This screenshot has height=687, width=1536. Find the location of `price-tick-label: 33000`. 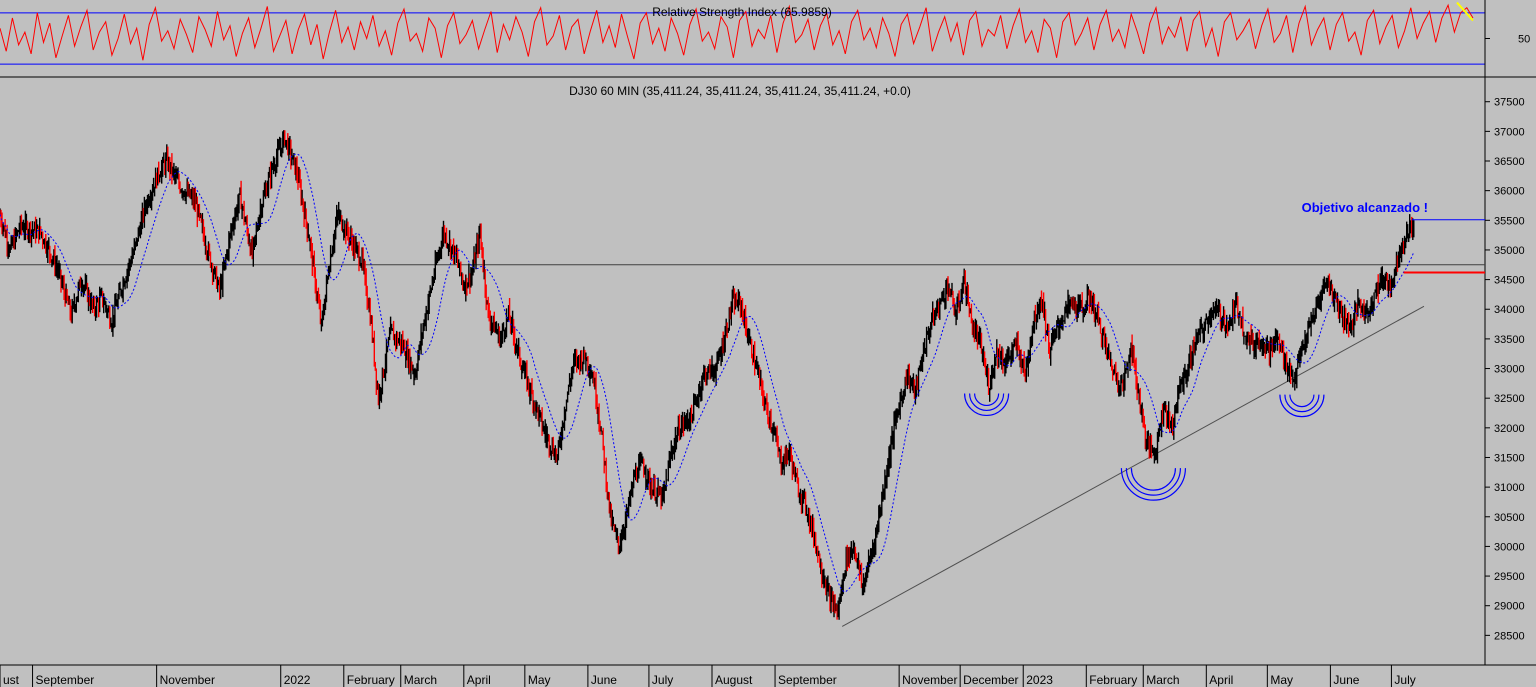

price-tick-label: 33000 is located at coordinates (1509, 370).